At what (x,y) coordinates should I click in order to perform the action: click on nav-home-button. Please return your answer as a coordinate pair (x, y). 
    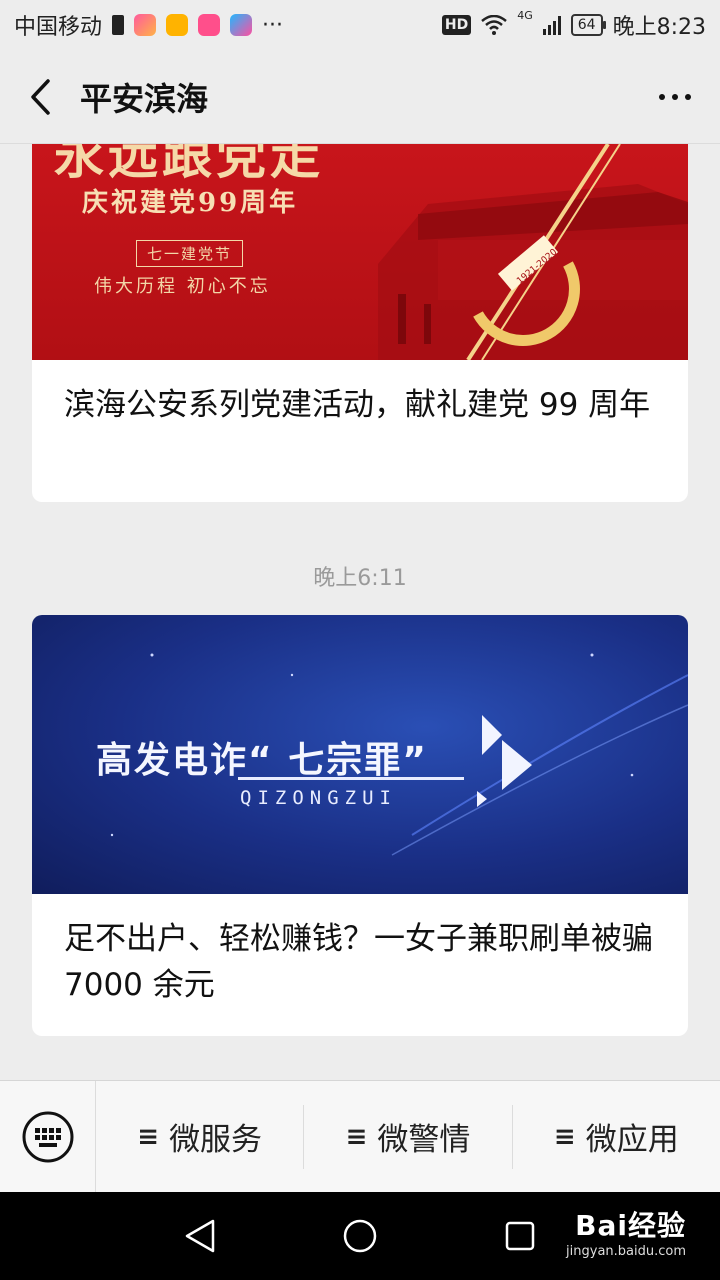
    Looking at the image, I should click on (360, 1236).